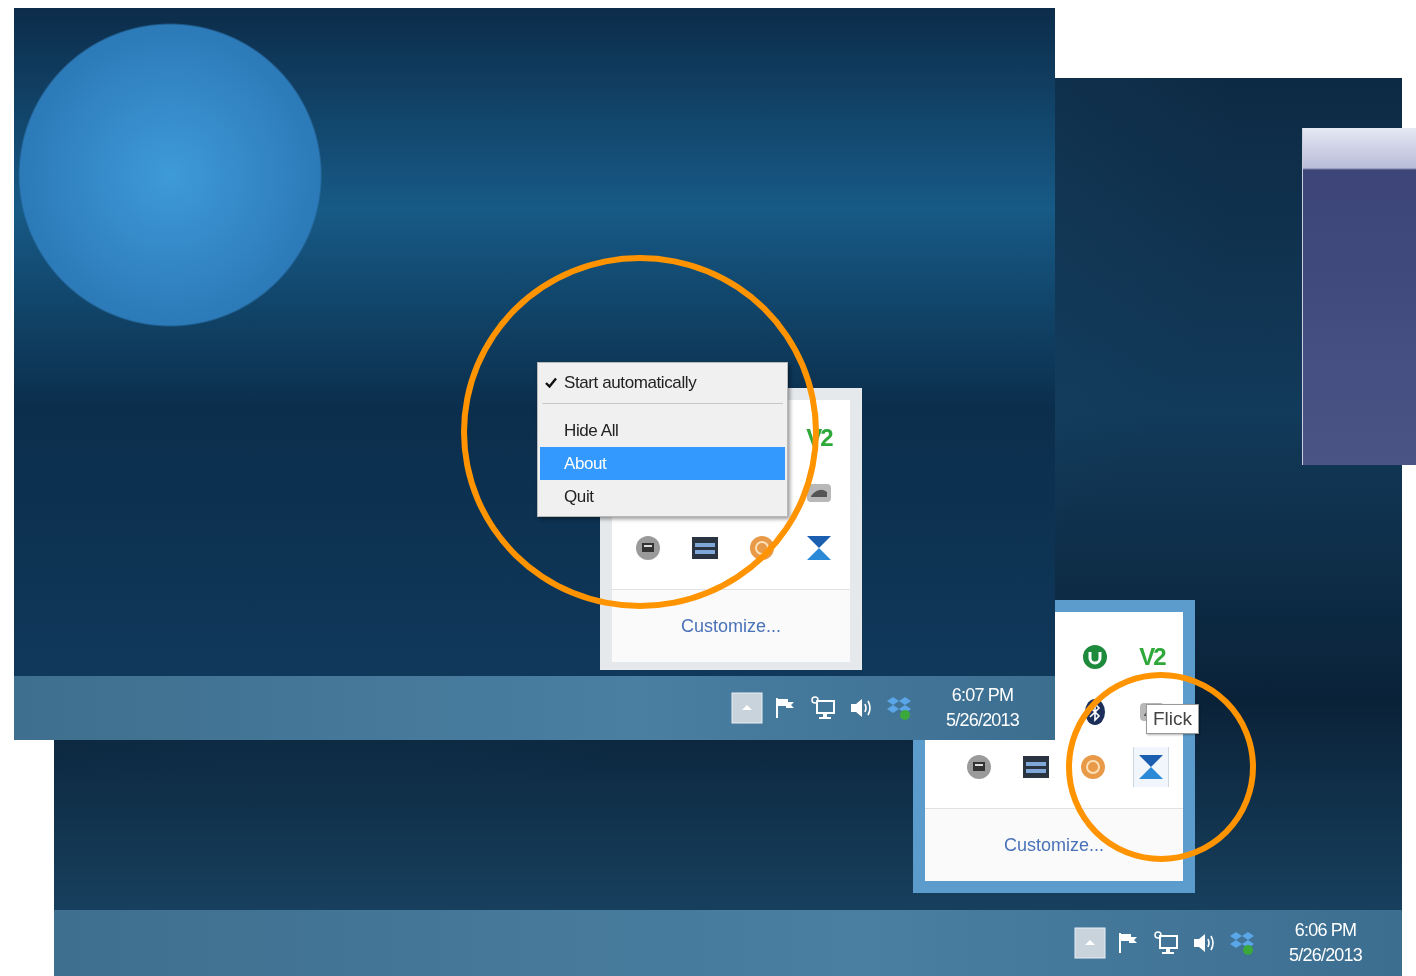  What do you see at coordinates (1152, 656) in the screenshot?
I see `tray-app-button: V2` at bounding box center [1152, 656].